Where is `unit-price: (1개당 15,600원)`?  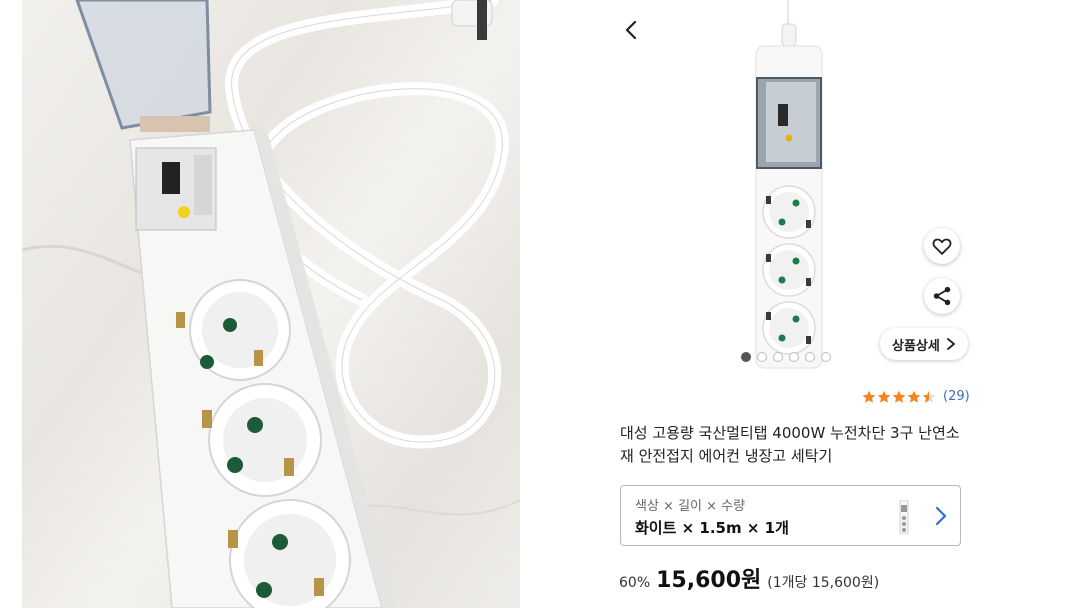 unit-price: (1개당 15,600원) is located at coordinates (823, 583).